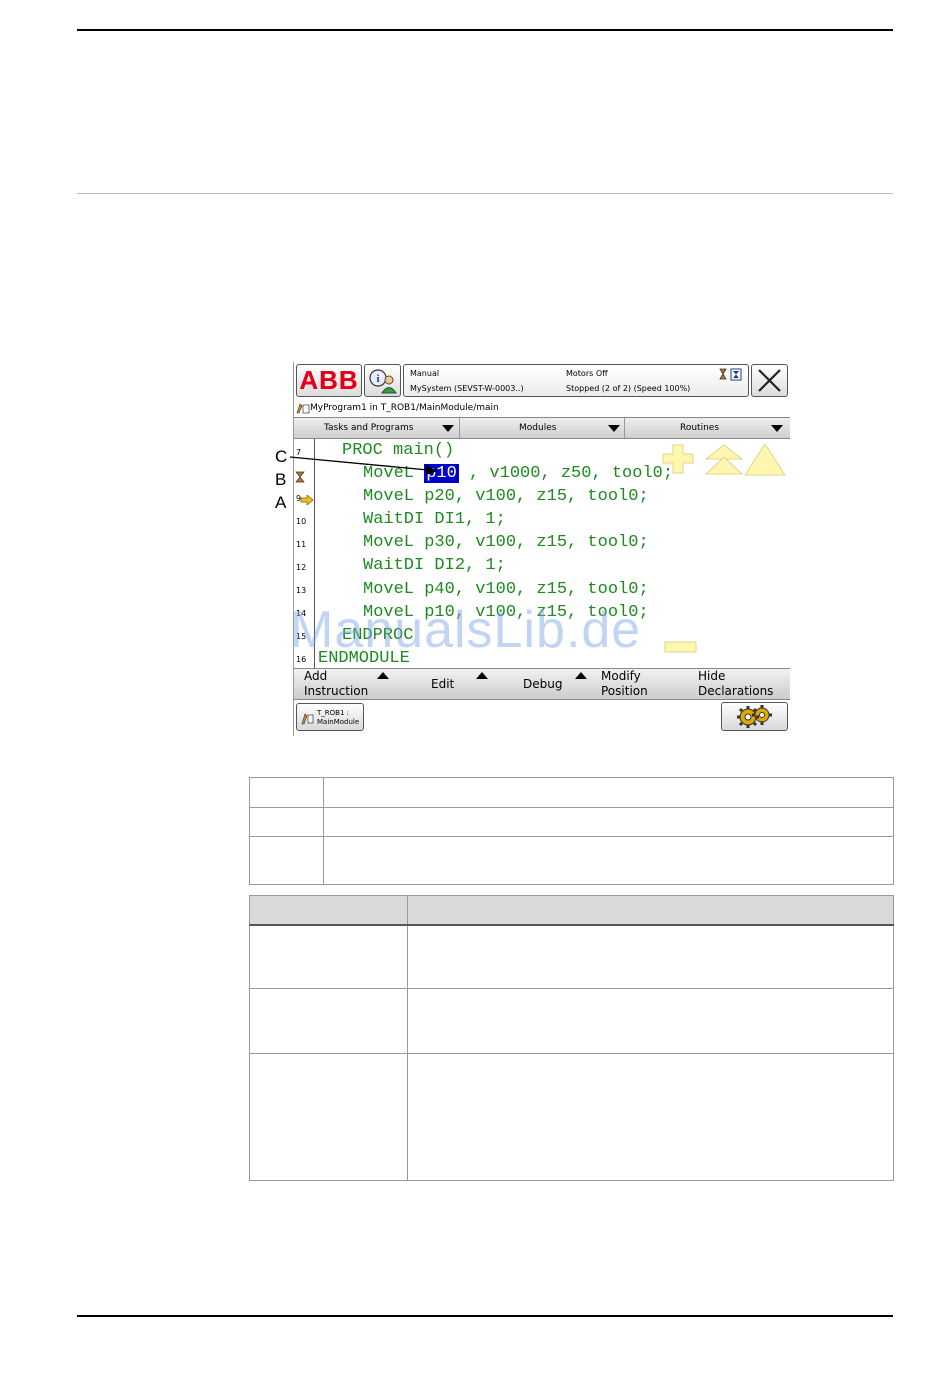 This screenshot has height=1378, width=950. I want to click on scroll-up-icon, so click(765, 460).